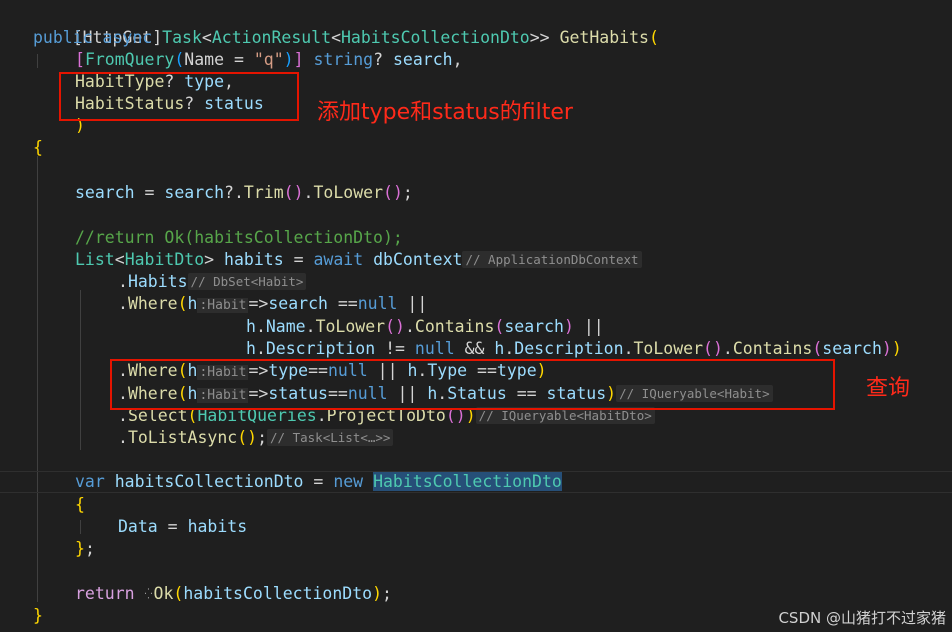 The height and width of the screenshot is (632, 952). Describe the element at coordinates (330, 437) in the screenshot. I see `inlay-hint-task-list: // Task<List<…>>` at that location.